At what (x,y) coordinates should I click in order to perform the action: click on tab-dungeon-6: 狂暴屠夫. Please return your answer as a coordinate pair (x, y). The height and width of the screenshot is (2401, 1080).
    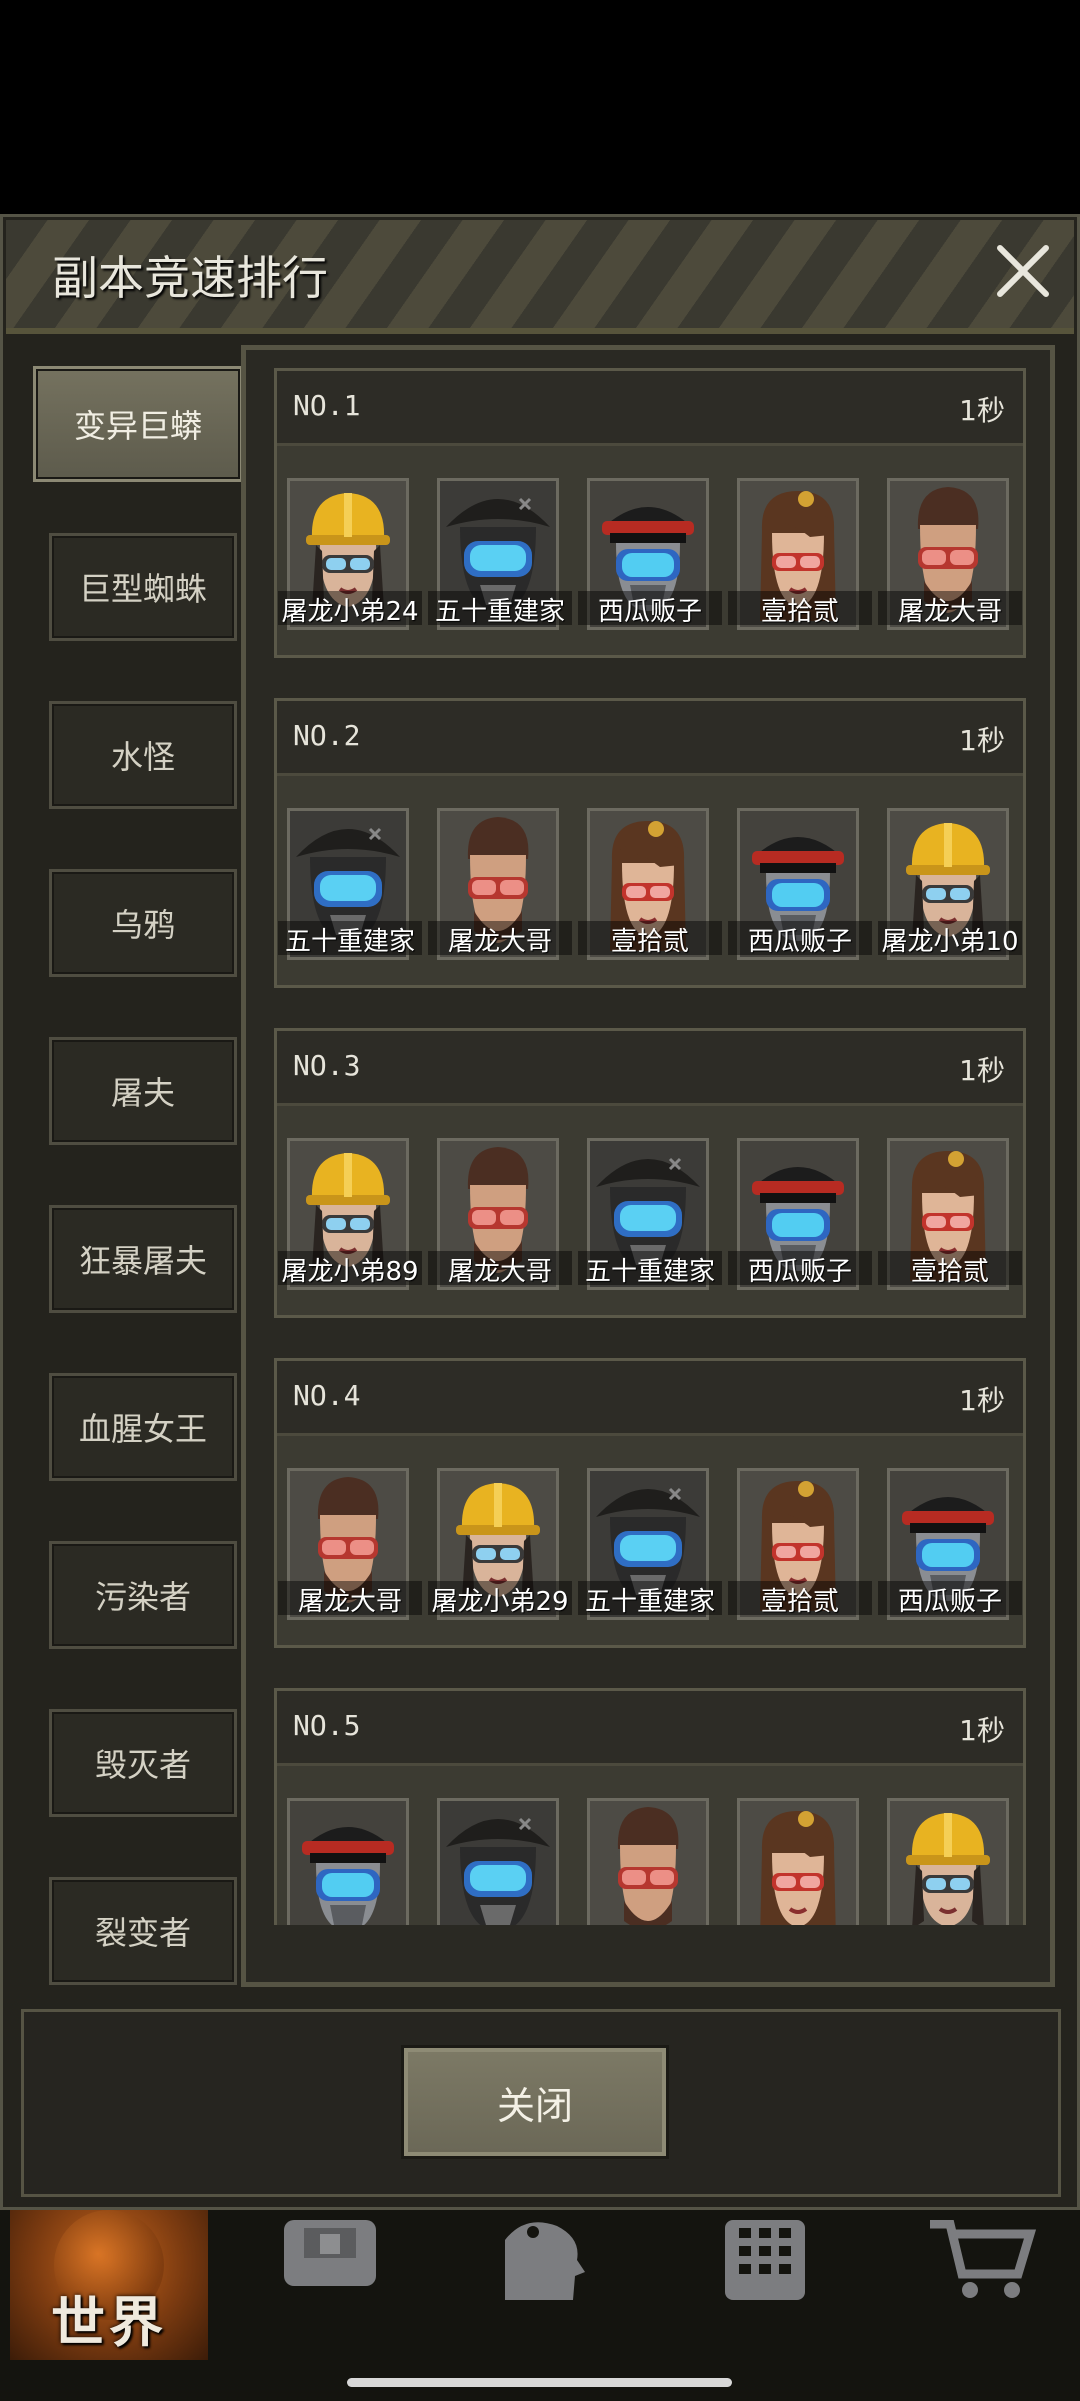
    Looking at the image, I should click on (143, 1259).